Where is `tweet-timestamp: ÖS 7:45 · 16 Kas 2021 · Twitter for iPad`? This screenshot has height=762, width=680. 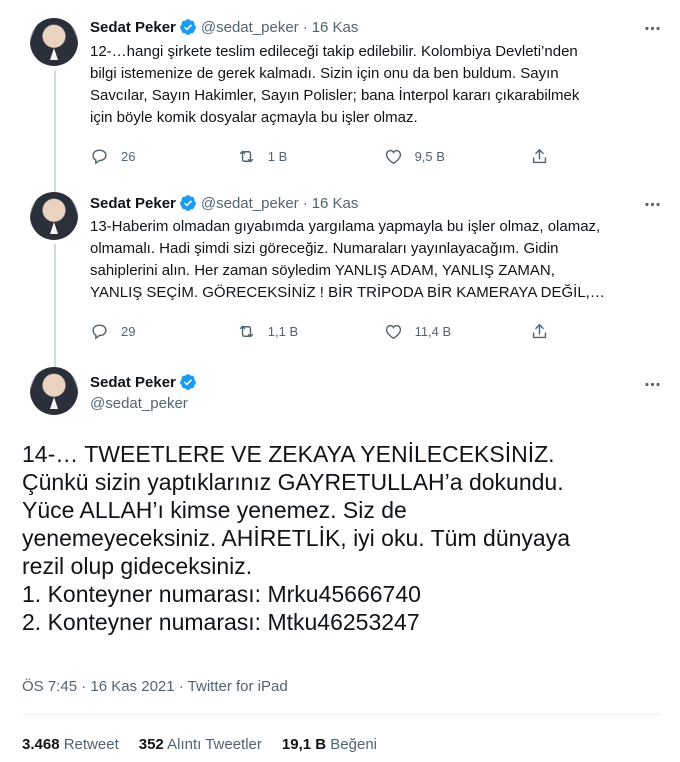 tweet-timestamp: ÖS 7:45 · 16 Kas 2021 · Twitter for iPad is located at coordinates (155, 686).